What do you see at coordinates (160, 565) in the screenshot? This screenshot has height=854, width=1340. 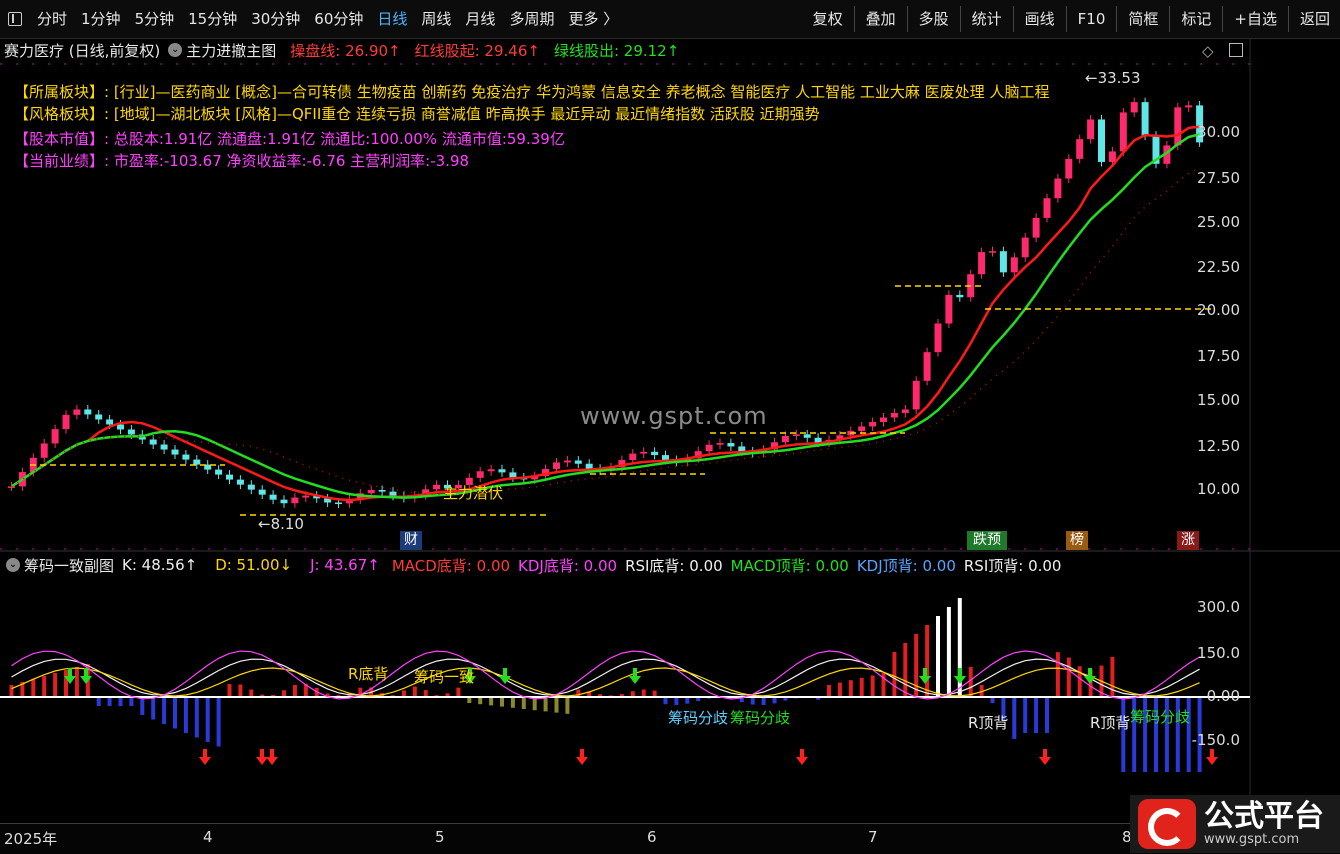 I see `k-value: K: 48.56↑` at bounding box center [160, 565].